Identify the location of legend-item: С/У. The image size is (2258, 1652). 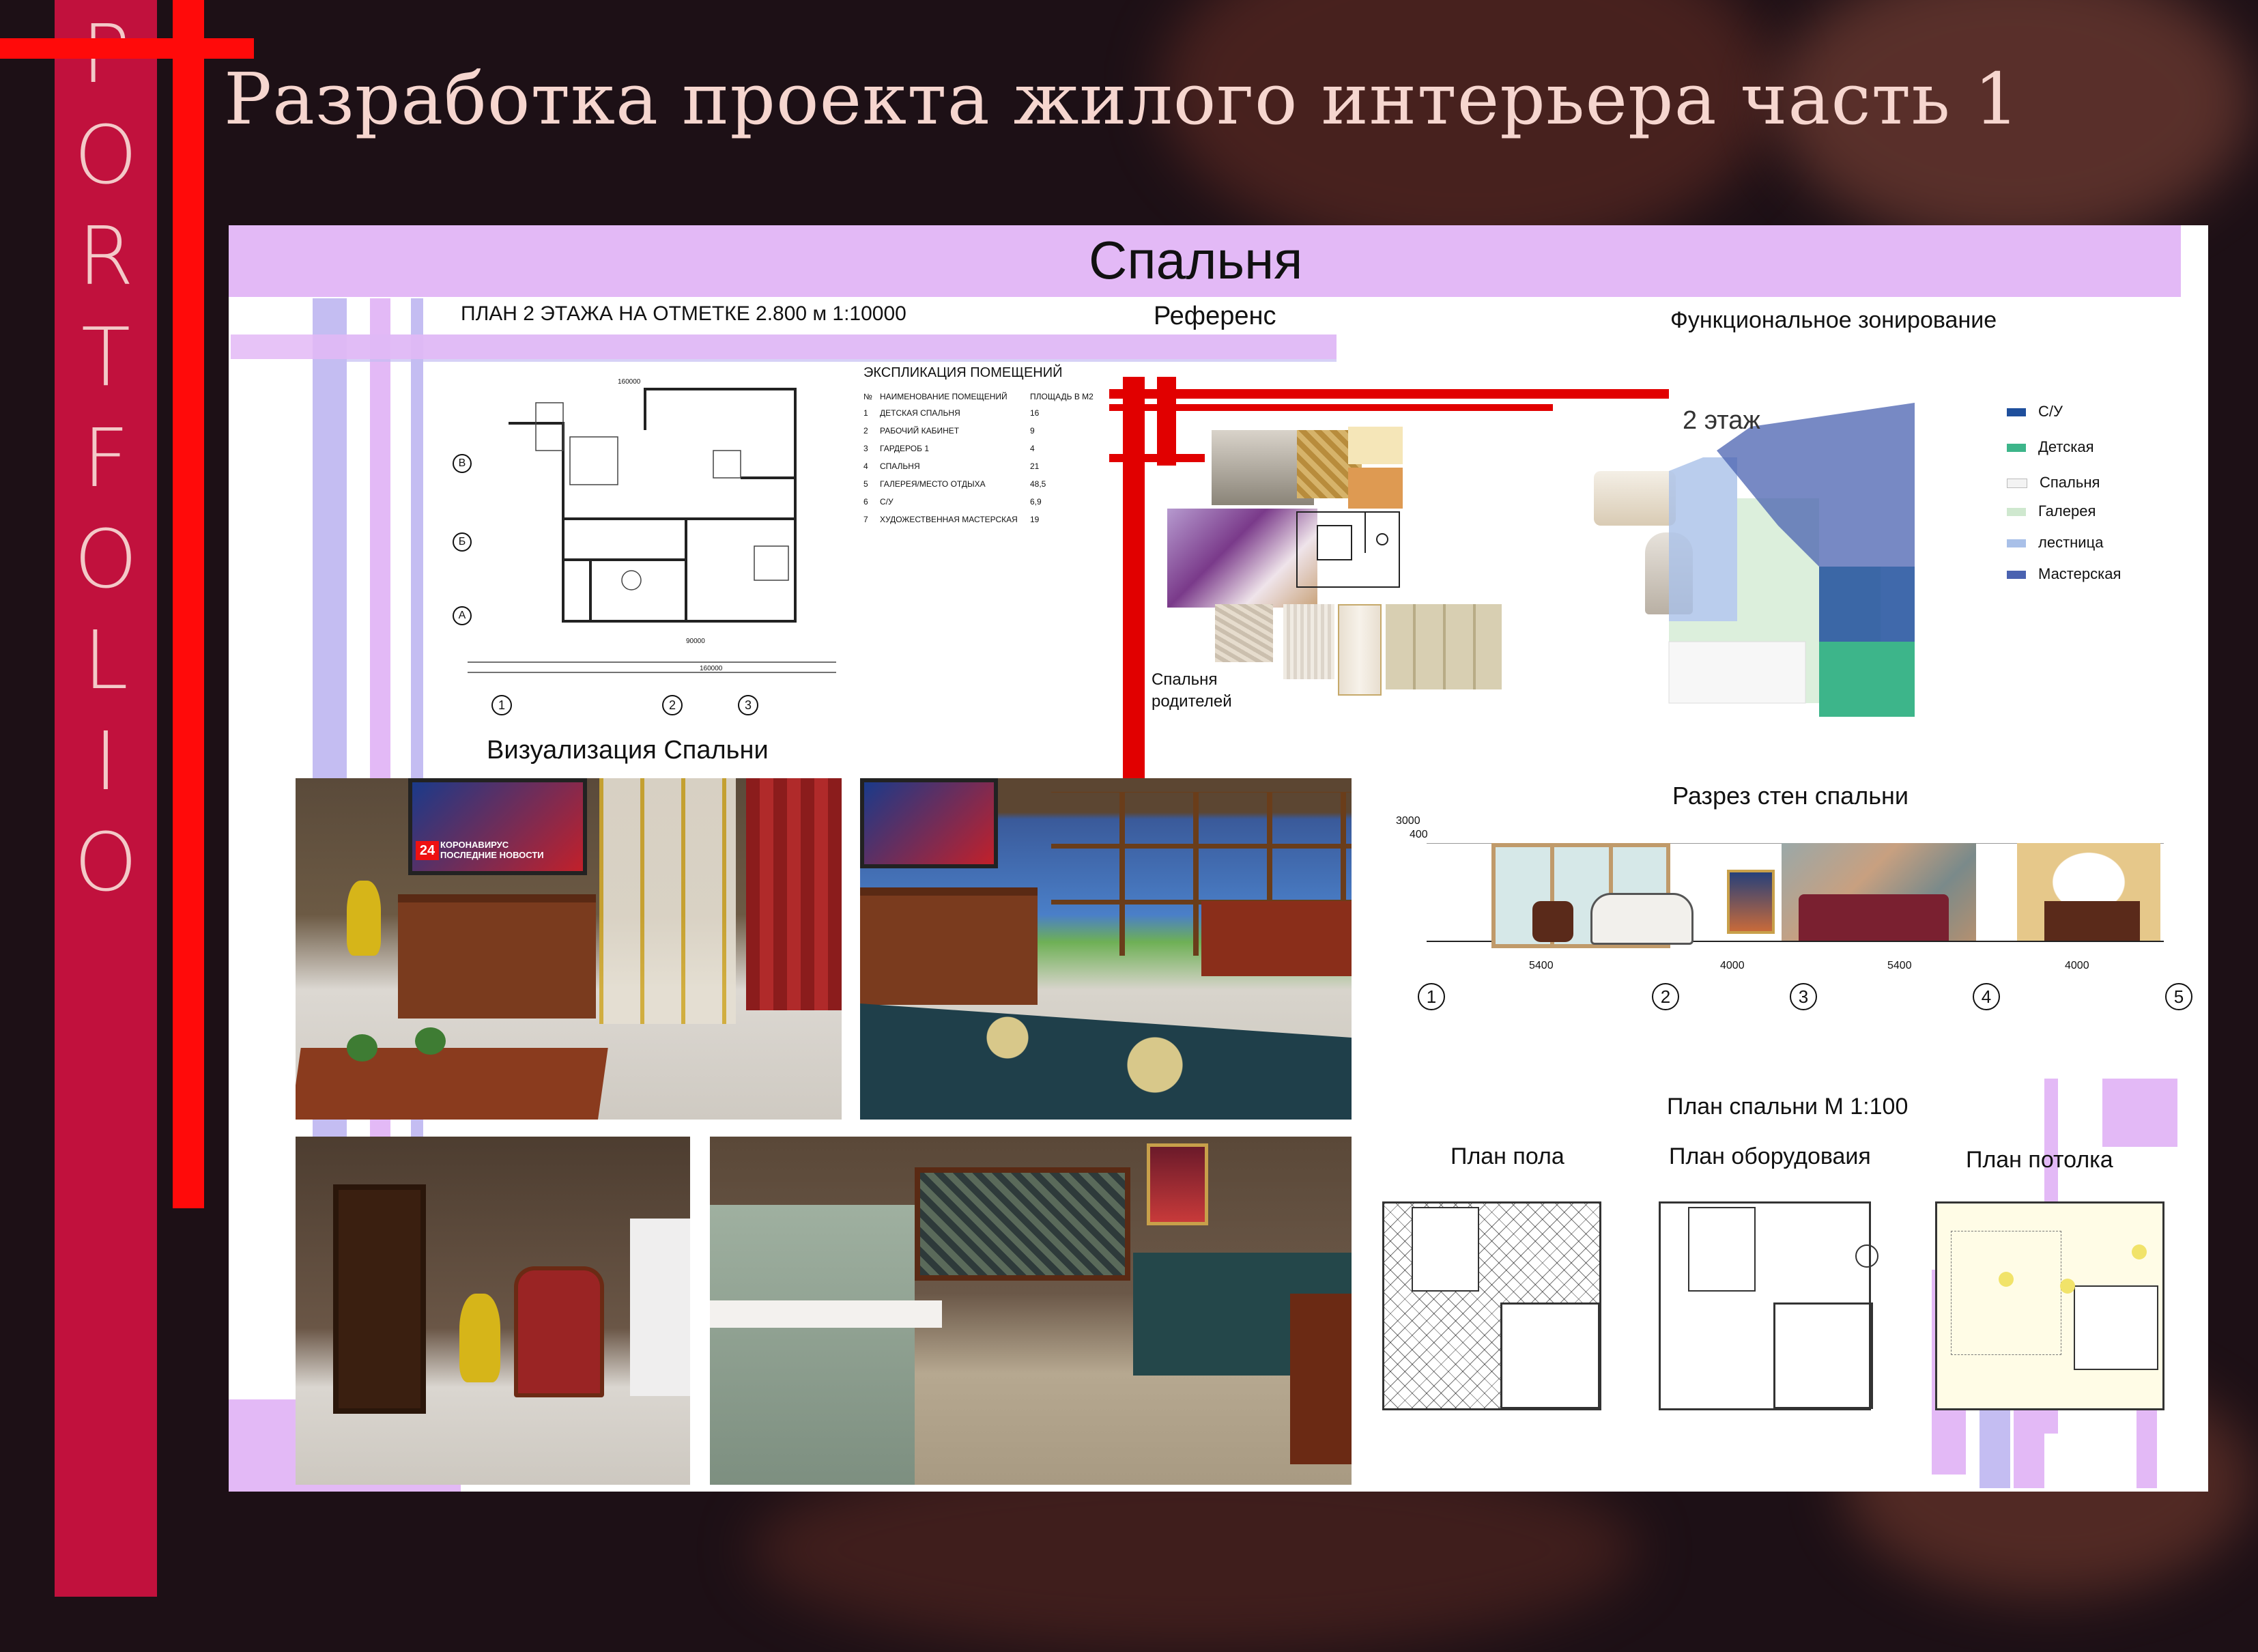
(2035, 412).